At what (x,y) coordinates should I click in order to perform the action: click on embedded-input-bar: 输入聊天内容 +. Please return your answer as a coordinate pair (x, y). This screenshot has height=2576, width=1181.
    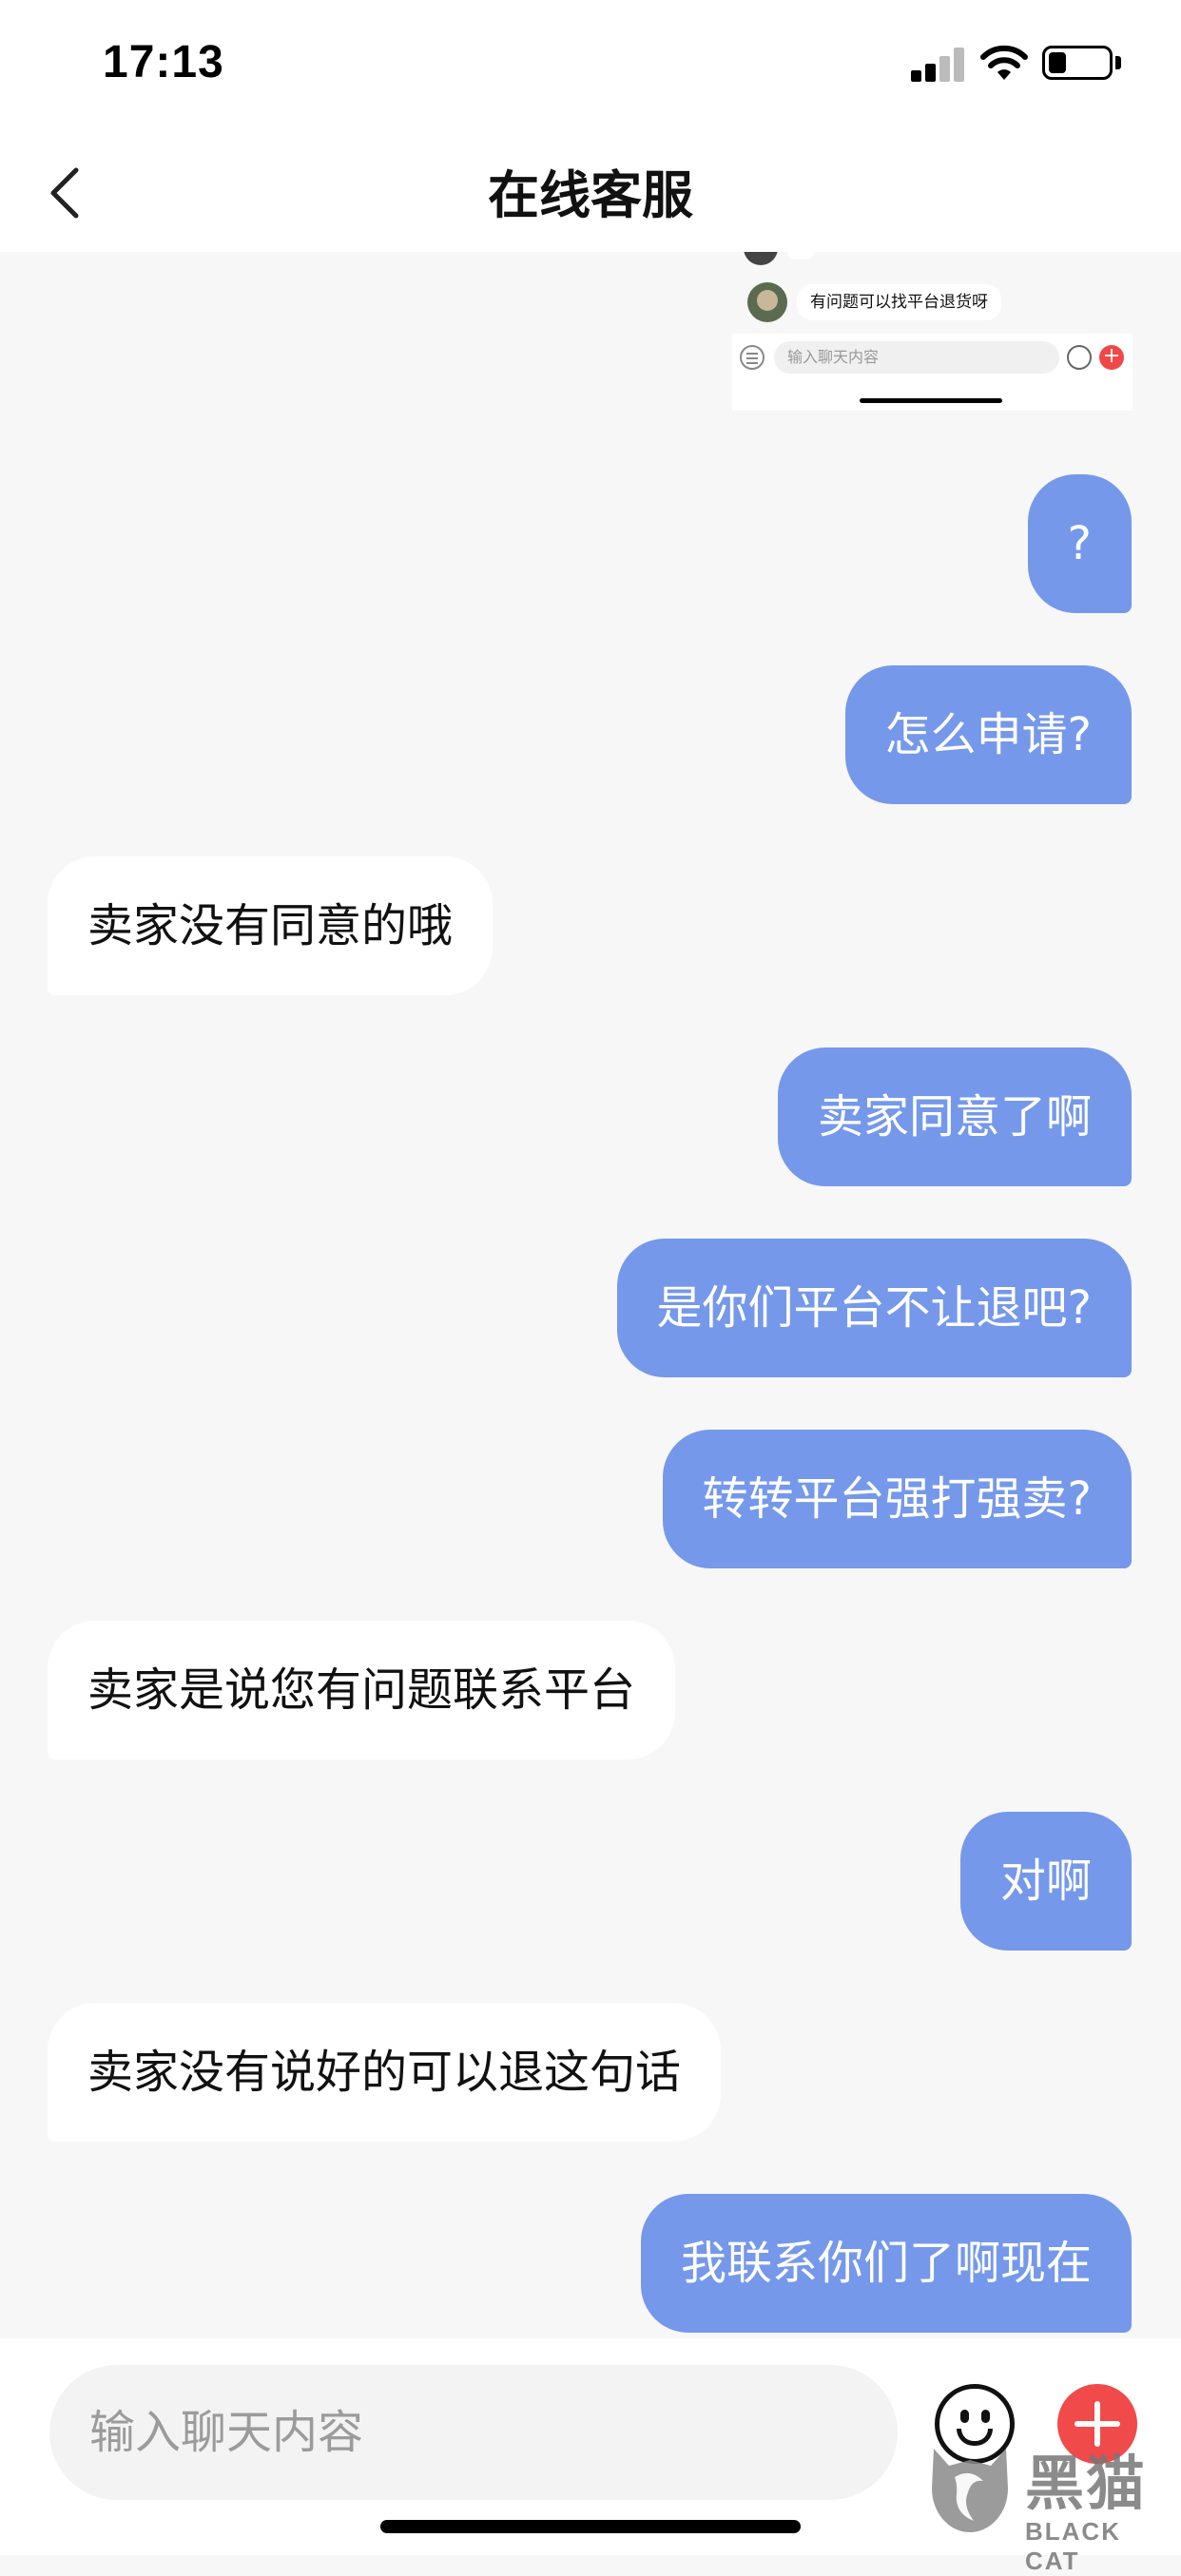
    Looking at the image, I should click on (932, 372).